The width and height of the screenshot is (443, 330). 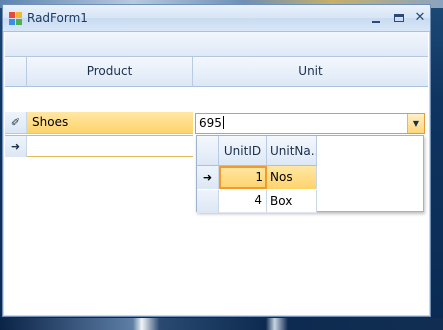 What do you see at coordinates (243, 151) in the screenshot?
I see `dropdown-column-unitid: UnitID` at bounding box center [243, 151].